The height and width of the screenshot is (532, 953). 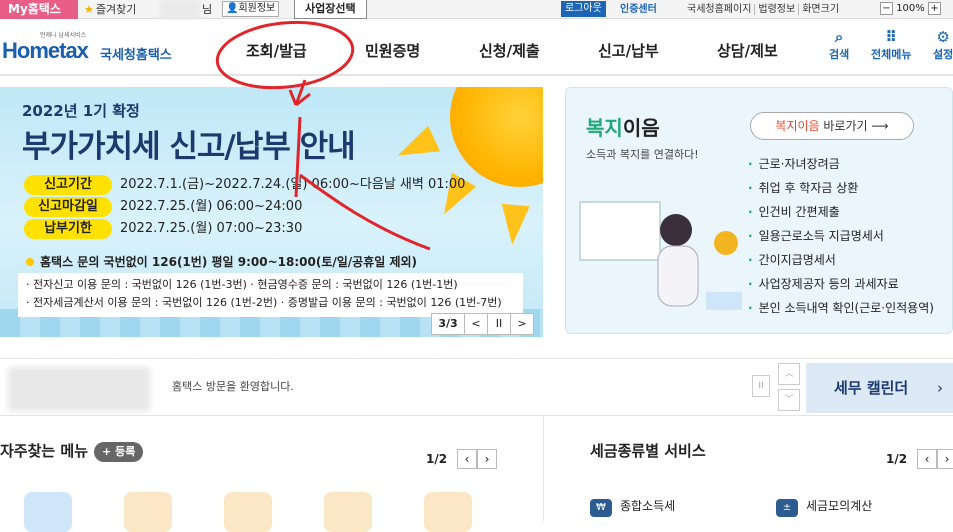 What do you see at coordinates (787, 508) in the screenshot?
I see `calculator-icon: ±` at bounding box center [787, 508].